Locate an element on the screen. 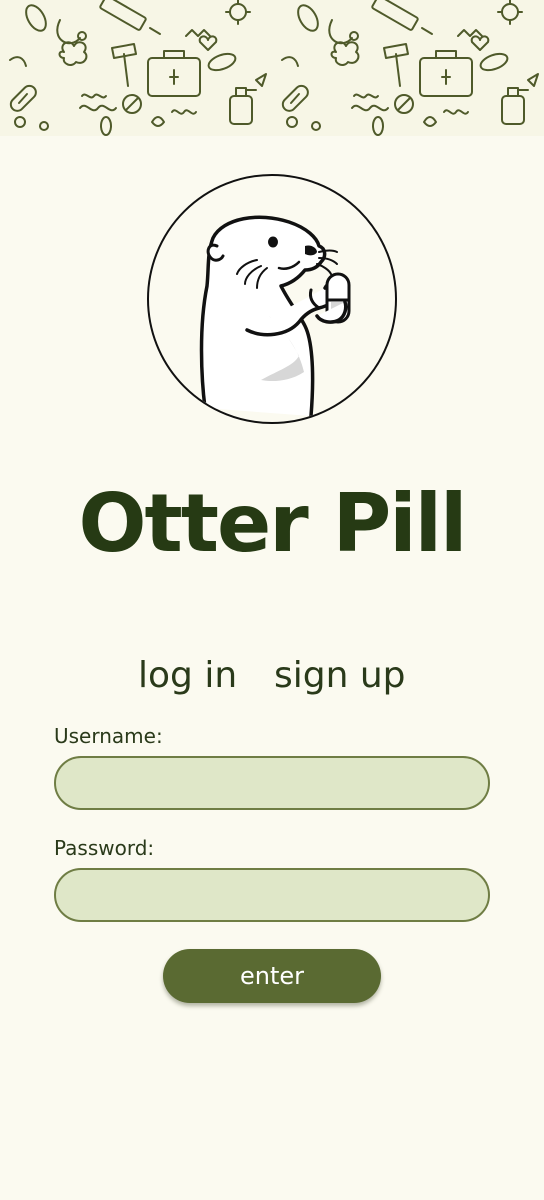  tab-log-in: log in is located at coordinates (187, 676).